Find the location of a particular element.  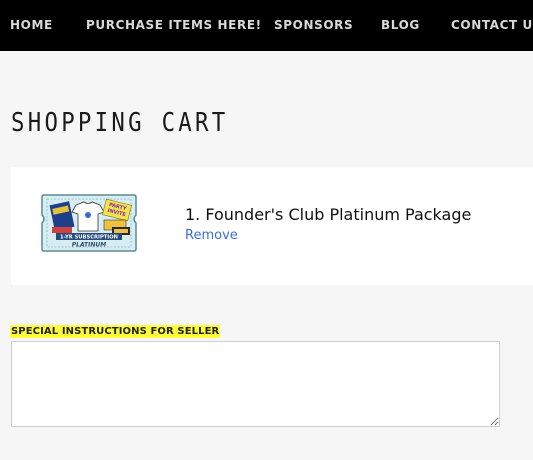

product-name: 1. Founder's Club Platinum Package is located at coordinates (328, 214).